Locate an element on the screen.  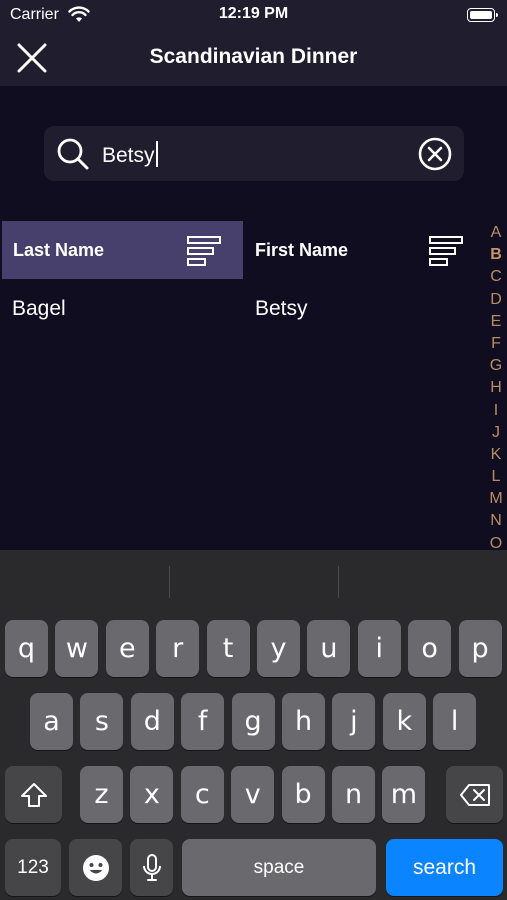
emoji-icon is located at coordinates (95, 867).